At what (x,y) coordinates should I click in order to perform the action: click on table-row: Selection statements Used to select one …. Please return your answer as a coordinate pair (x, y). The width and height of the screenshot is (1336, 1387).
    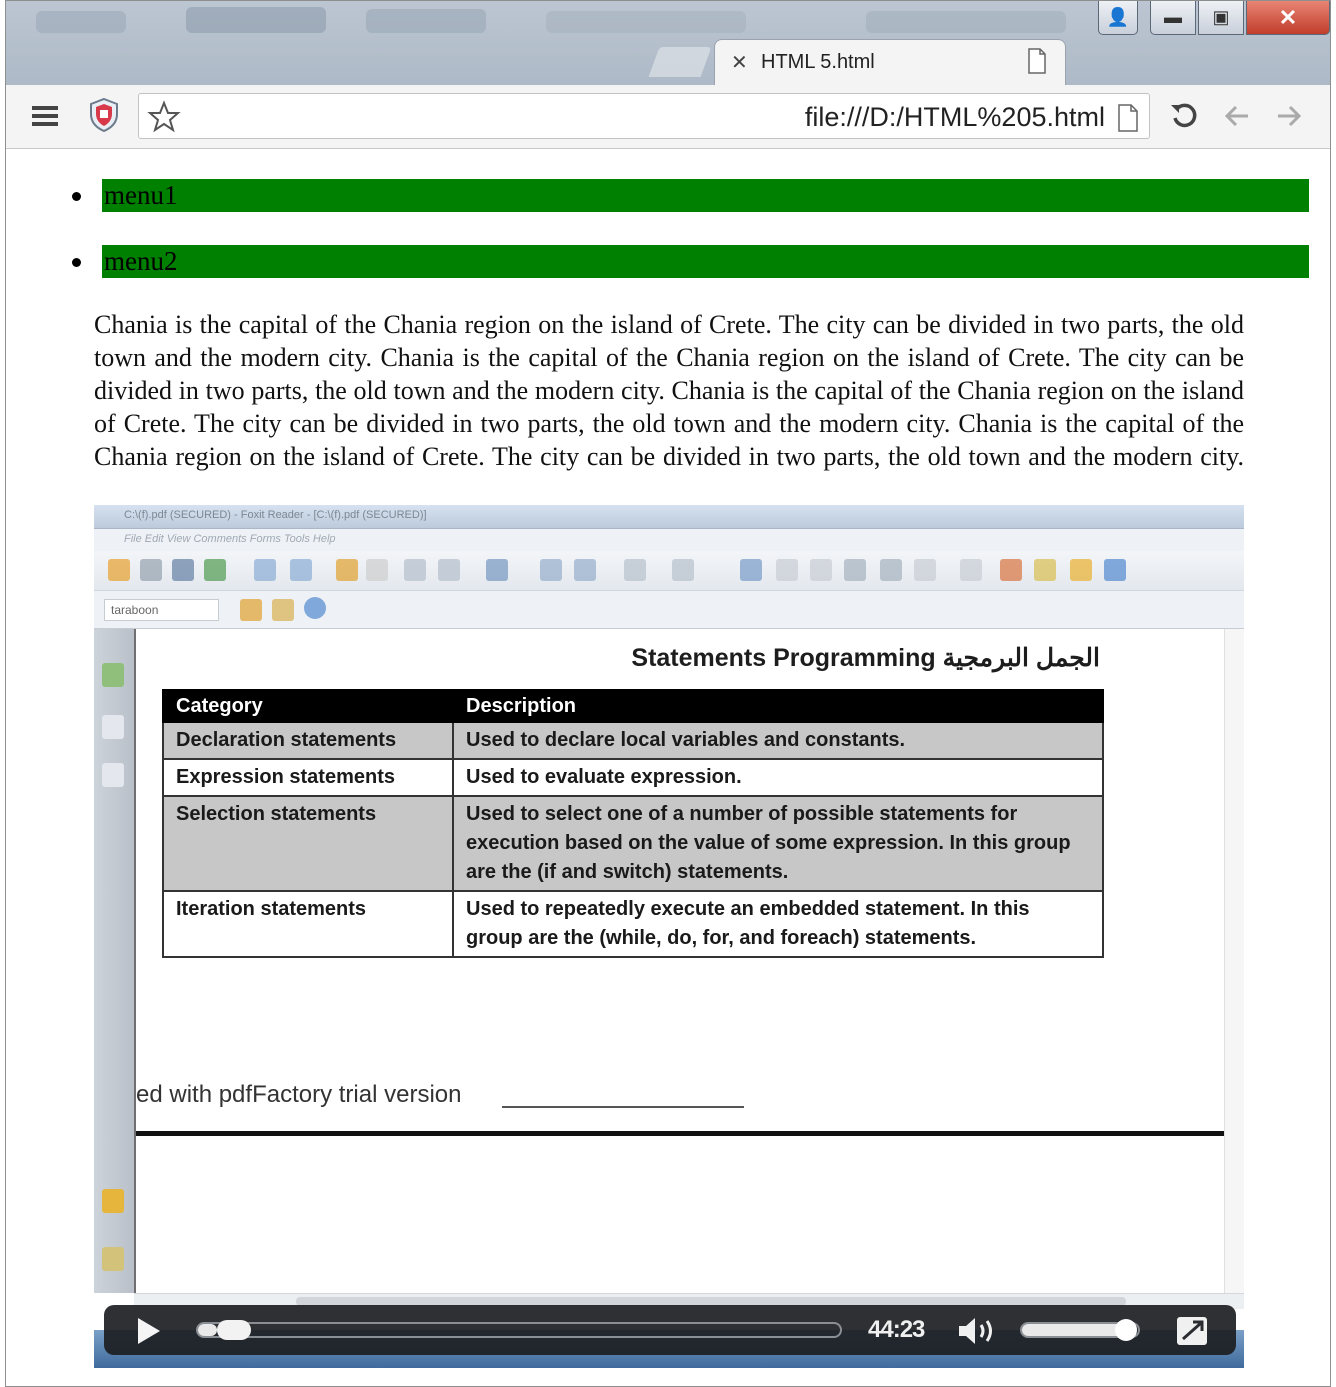
    Looking at the image, I should click on (633, 843).